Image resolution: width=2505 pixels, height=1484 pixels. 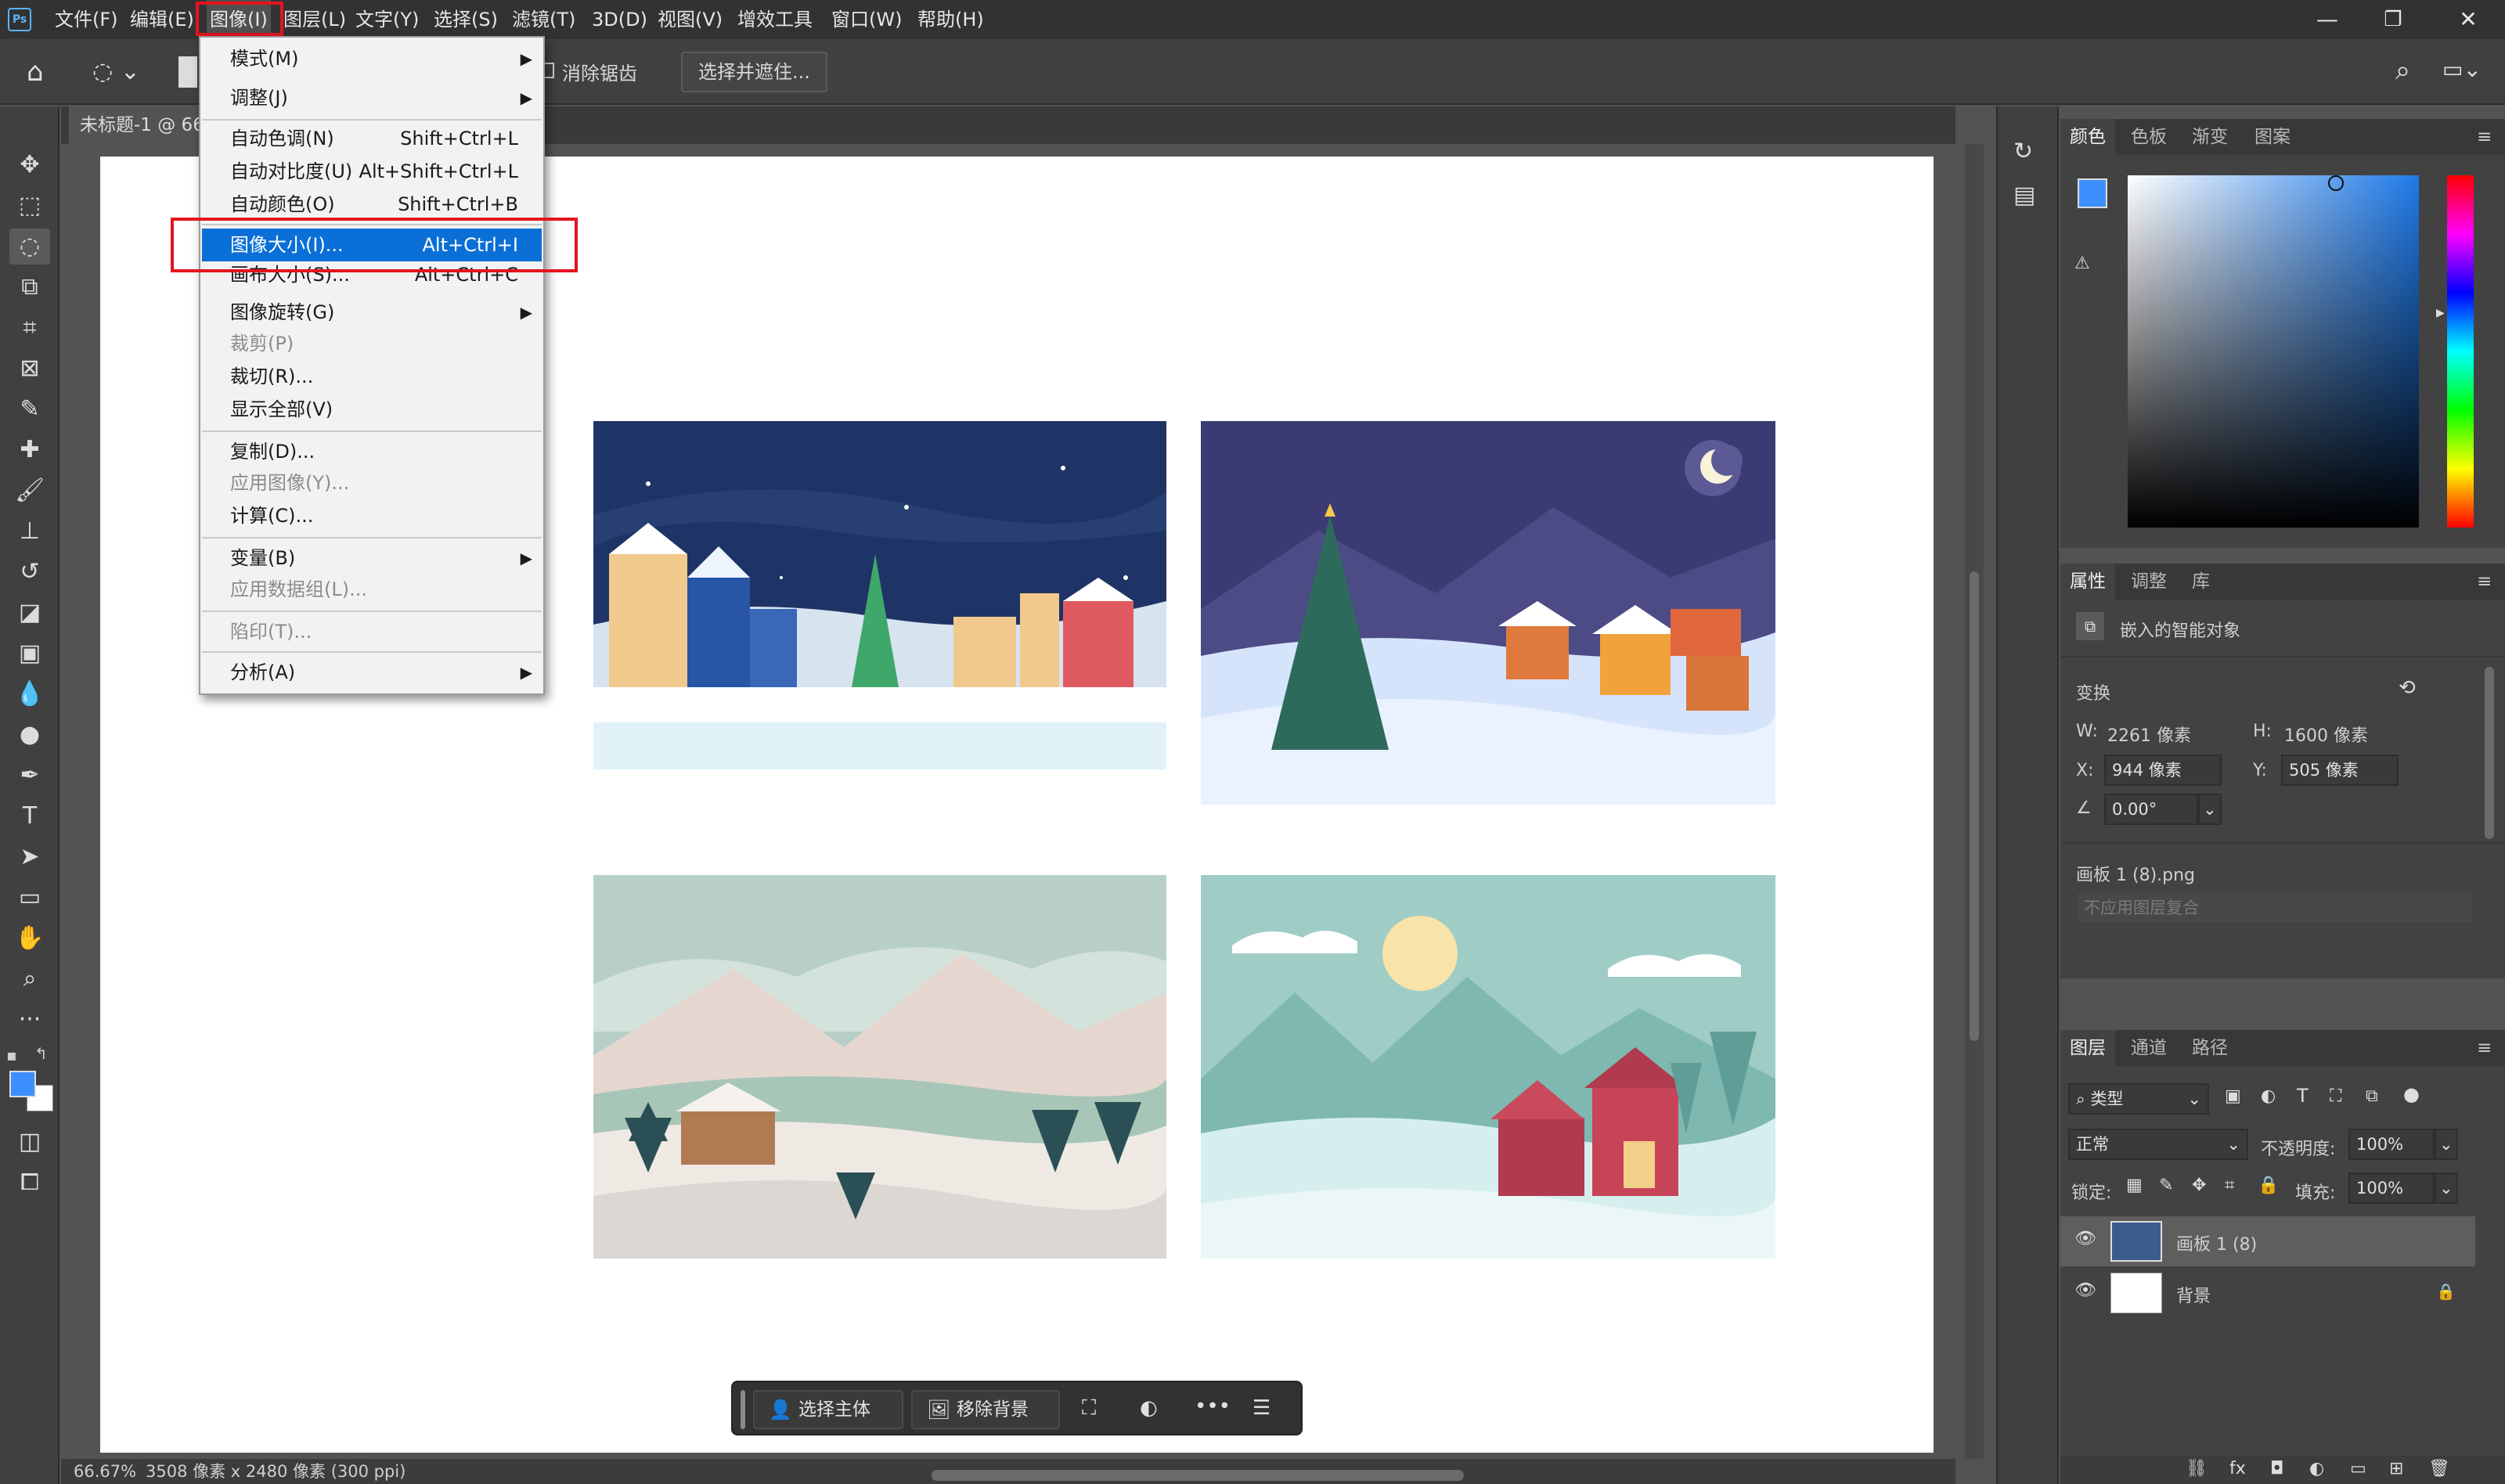 I want to click on selection-mode-icon, so click(x=187, y=72).